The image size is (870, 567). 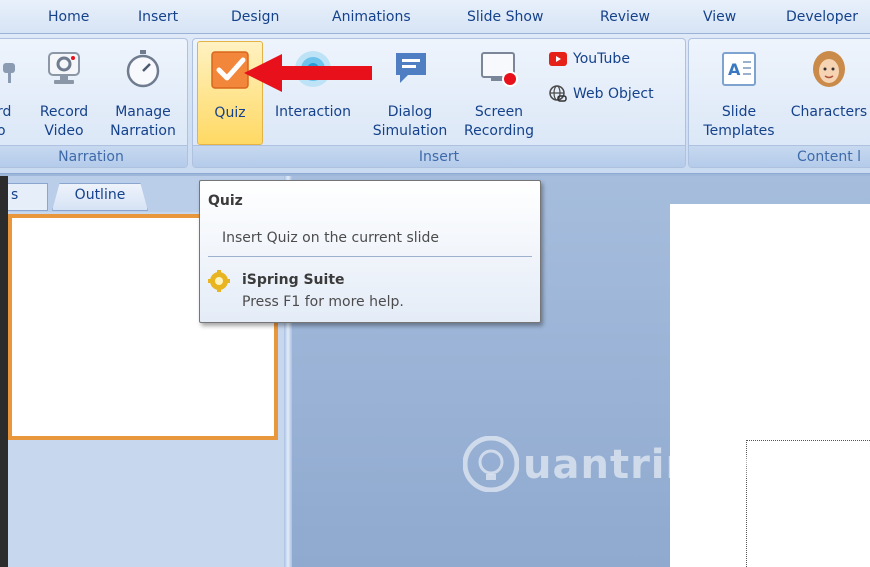 What do you see at coordinates (491, 464) in the screenshot?
I see `watermark-logo-icon` at bounding box center [491, 464].